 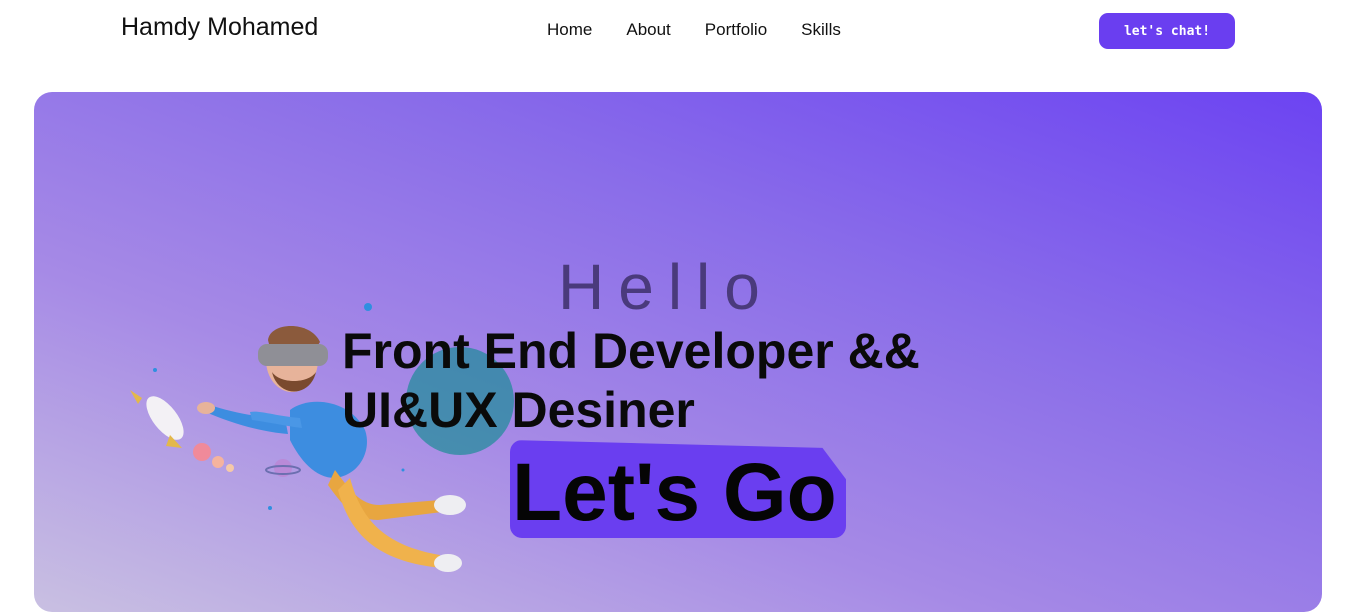 What do you see at coordinates (569, 30) in the screenshot?
I see `nav-home-link: Home` at bounding box center [569, 30].